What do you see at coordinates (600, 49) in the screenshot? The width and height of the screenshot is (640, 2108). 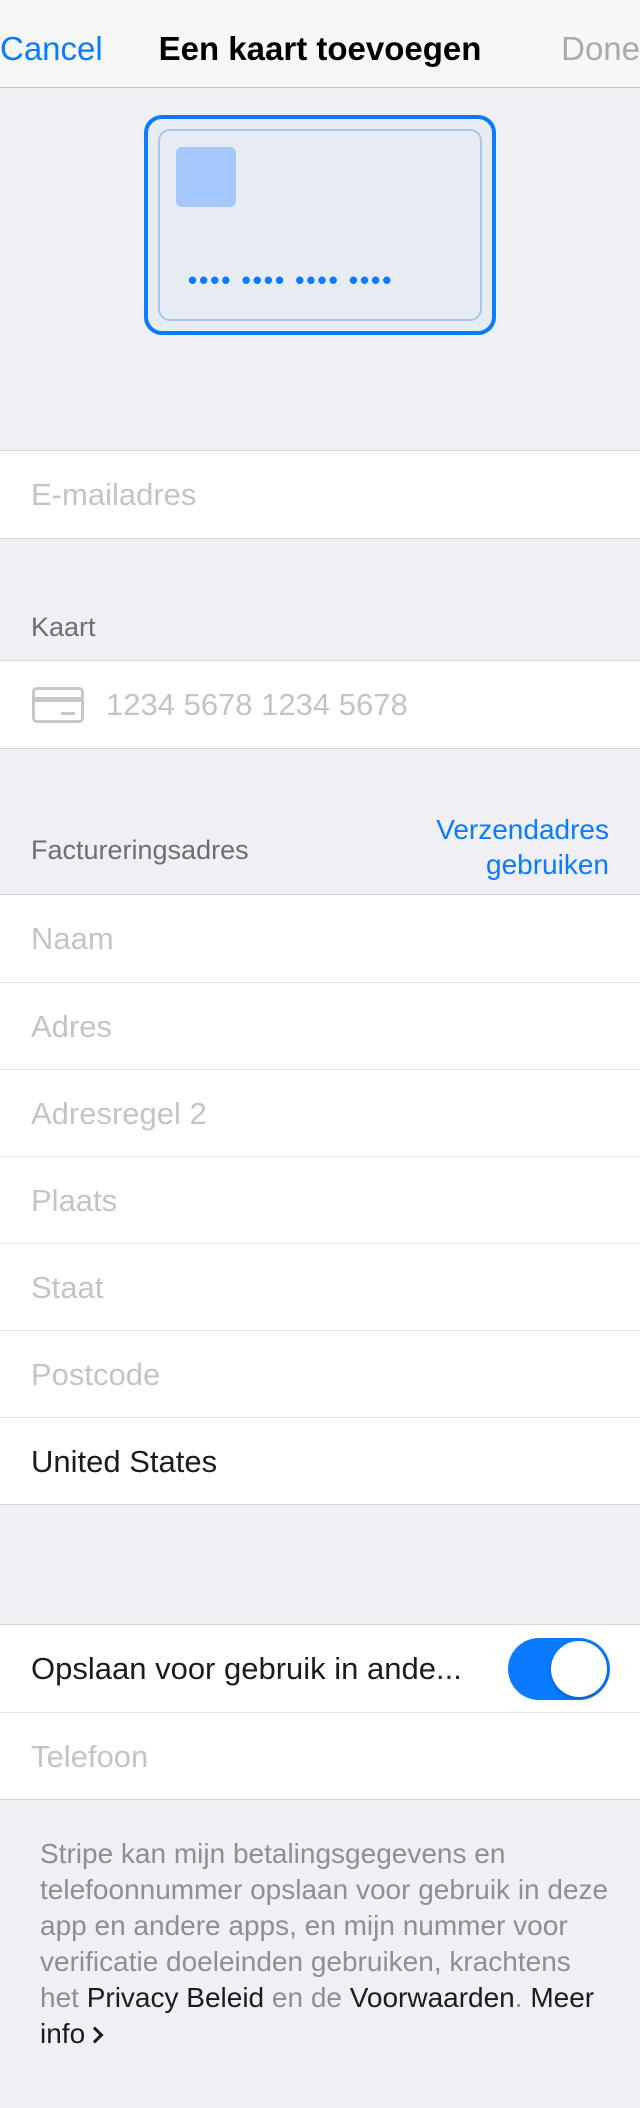 I see `done-button: Done` at bounding box center [600, 49].